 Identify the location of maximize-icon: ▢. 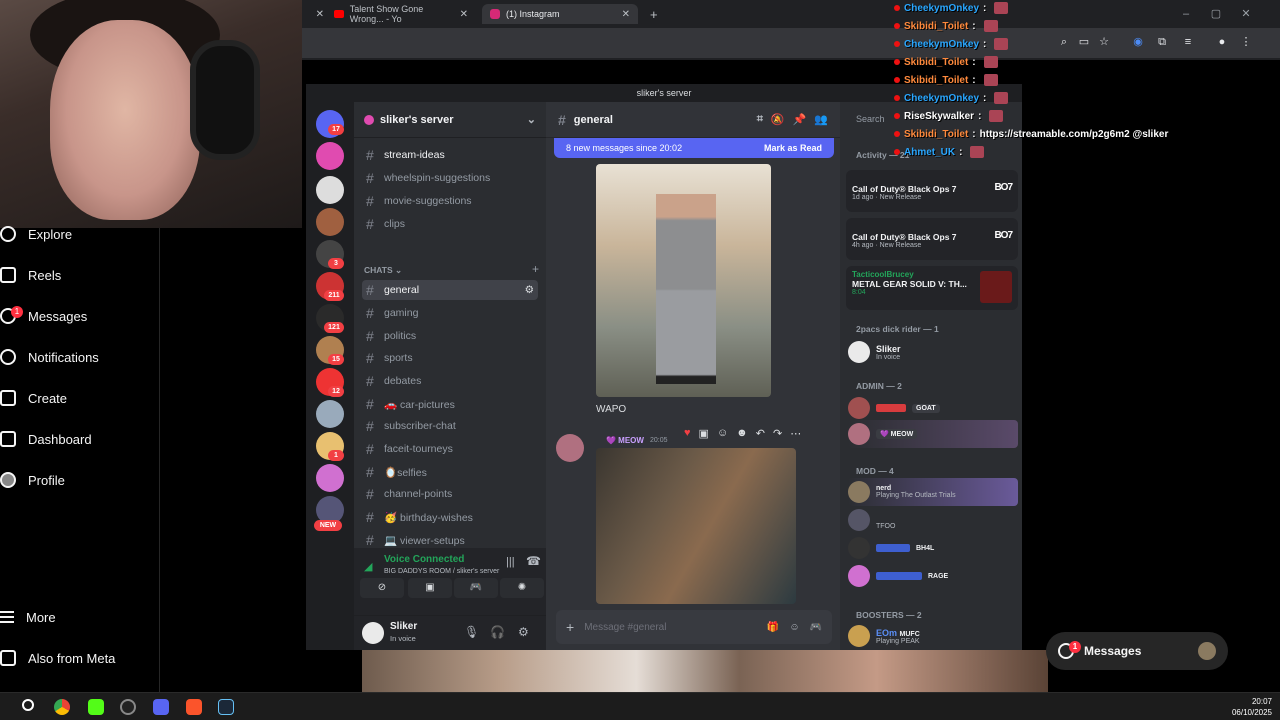
(1216, 14).